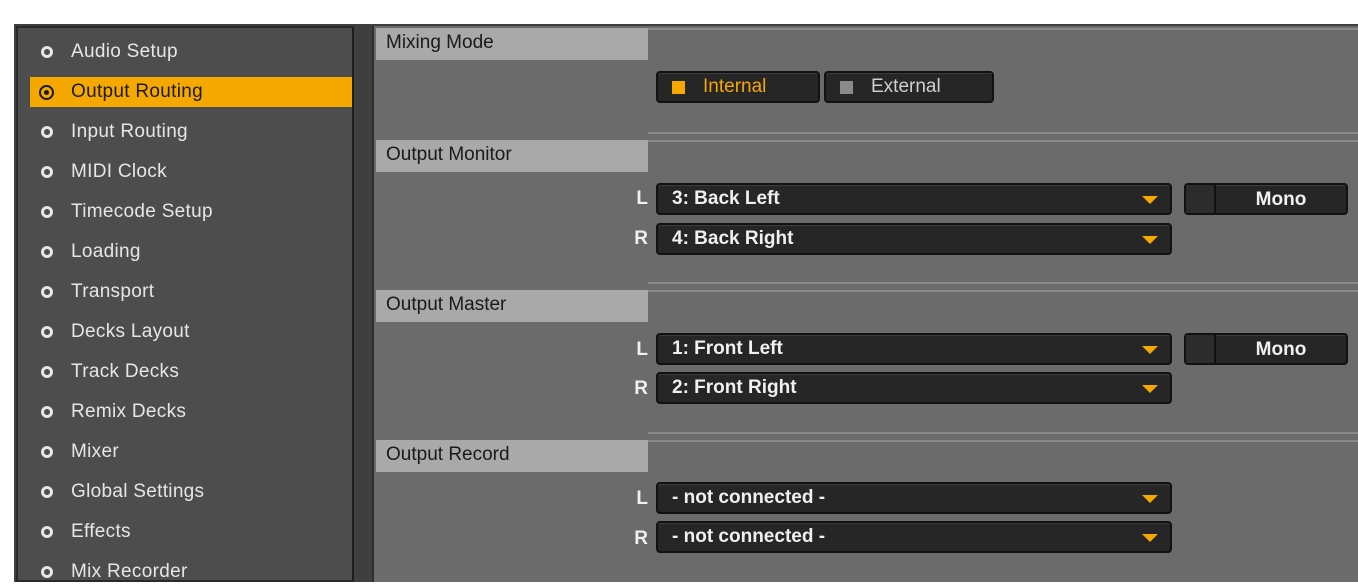  Describe the element at coordinates (125, 371) in the screenshot. I see `sidebar-item-label: Track Decks` at that location.